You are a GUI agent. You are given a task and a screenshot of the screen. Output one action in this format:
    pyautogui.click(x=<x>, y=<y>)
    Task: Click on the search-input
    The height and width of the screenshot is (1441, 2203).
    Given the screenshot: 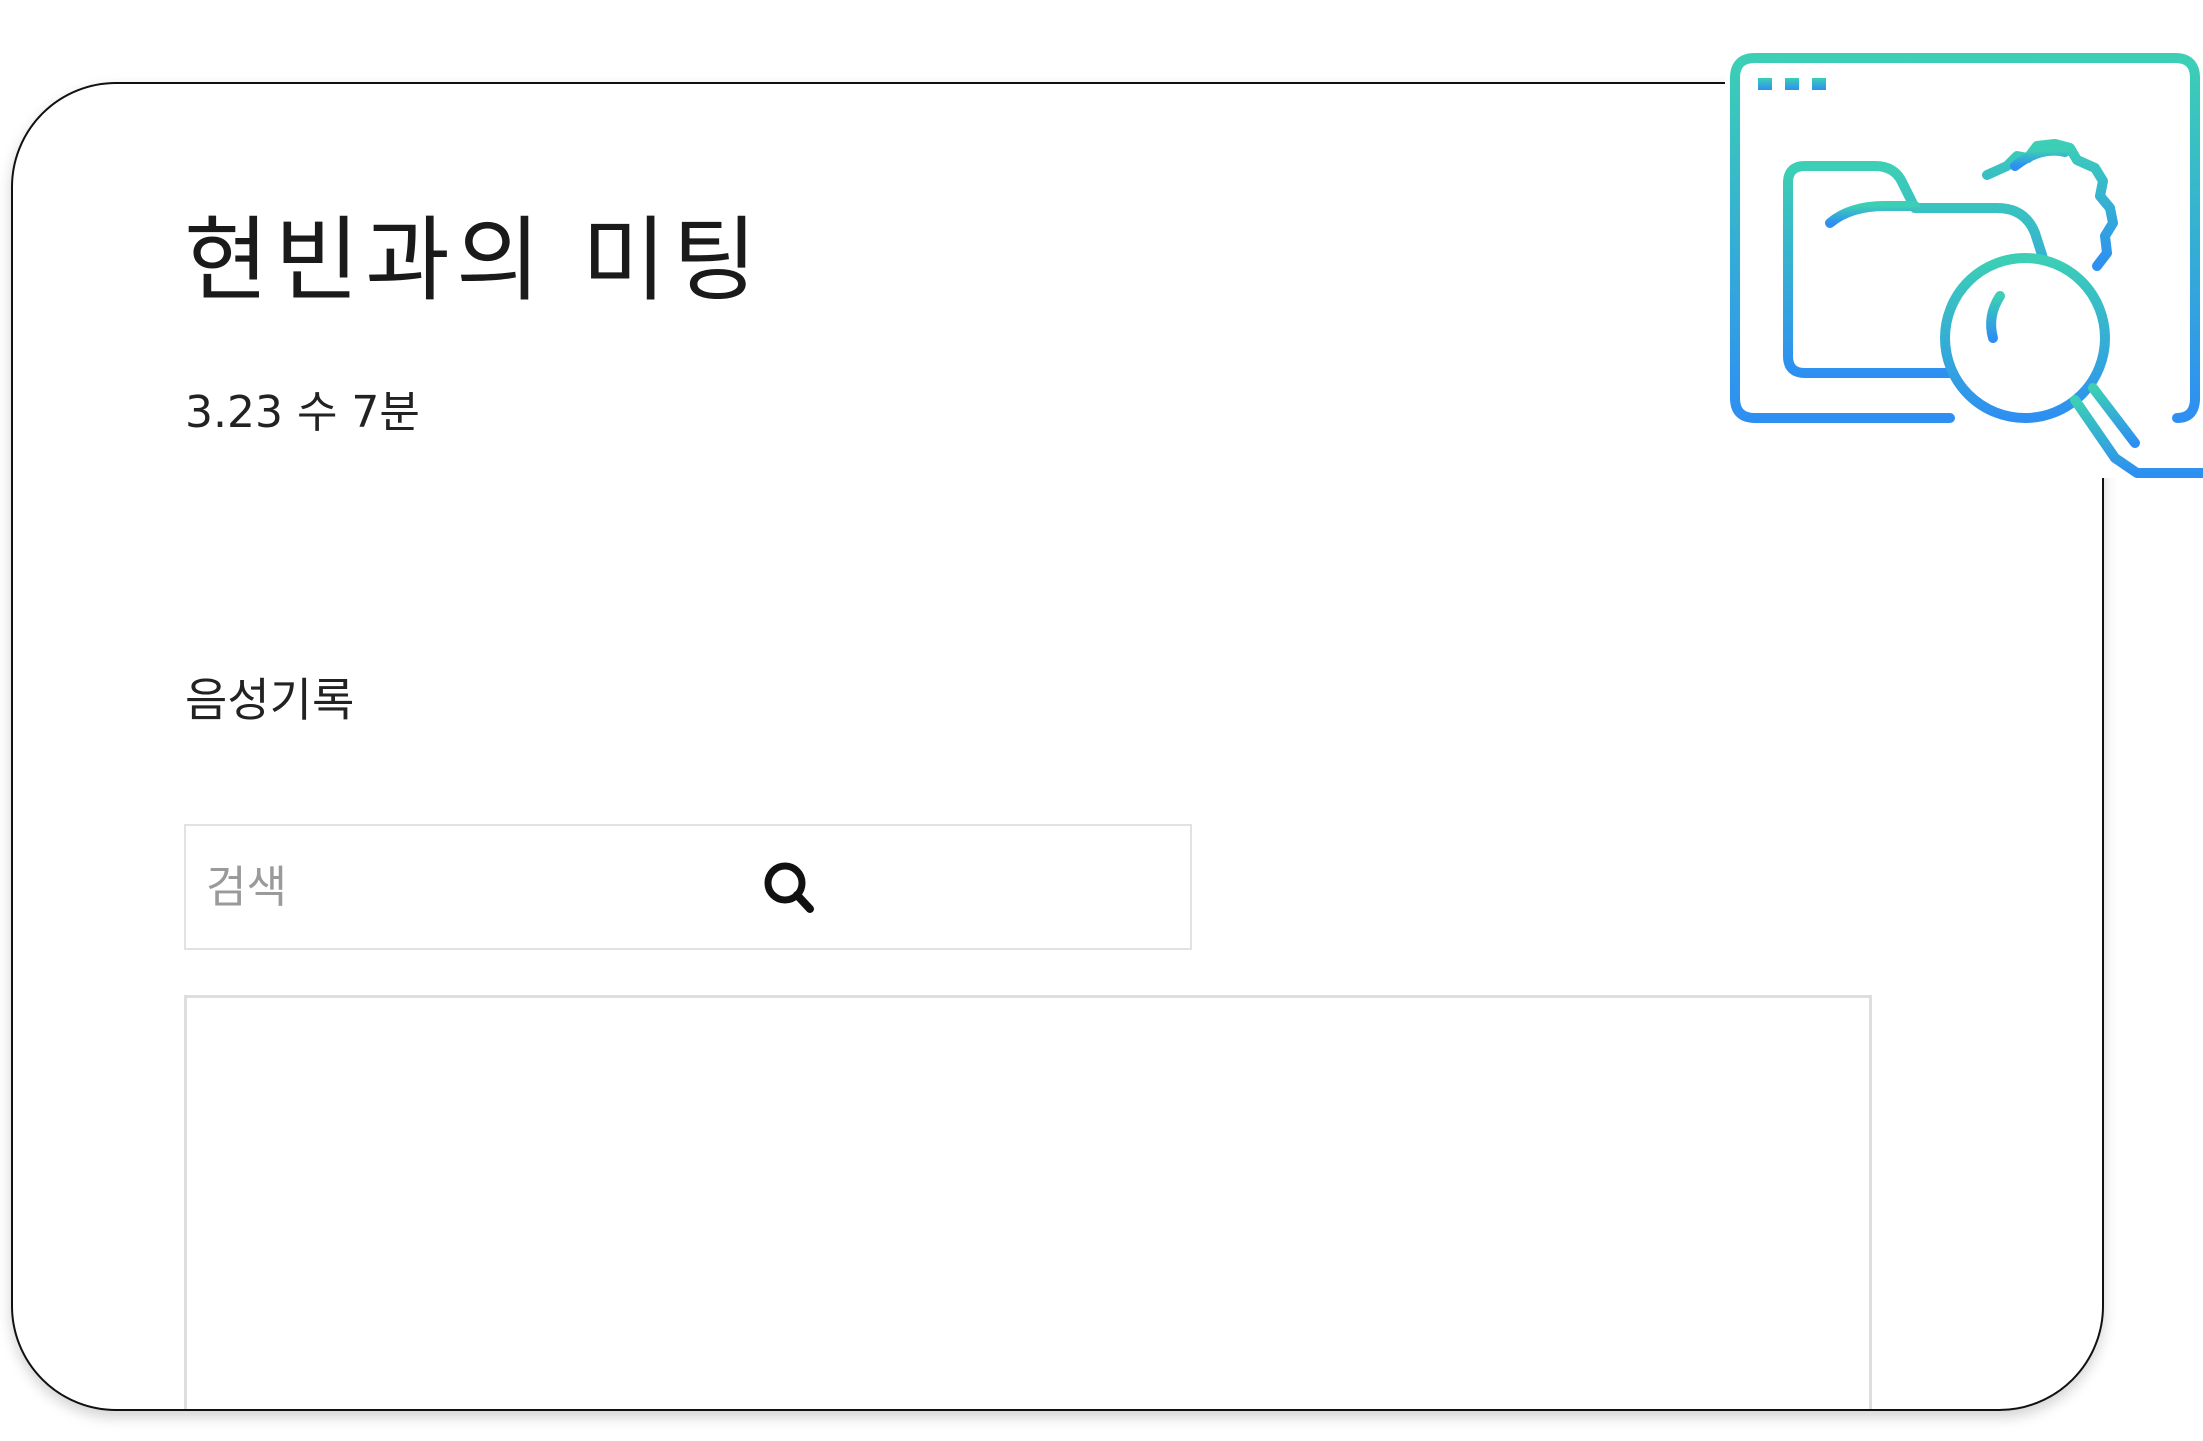 What is the action you would take?
    pyautogui.click(x=466, y=887)
    